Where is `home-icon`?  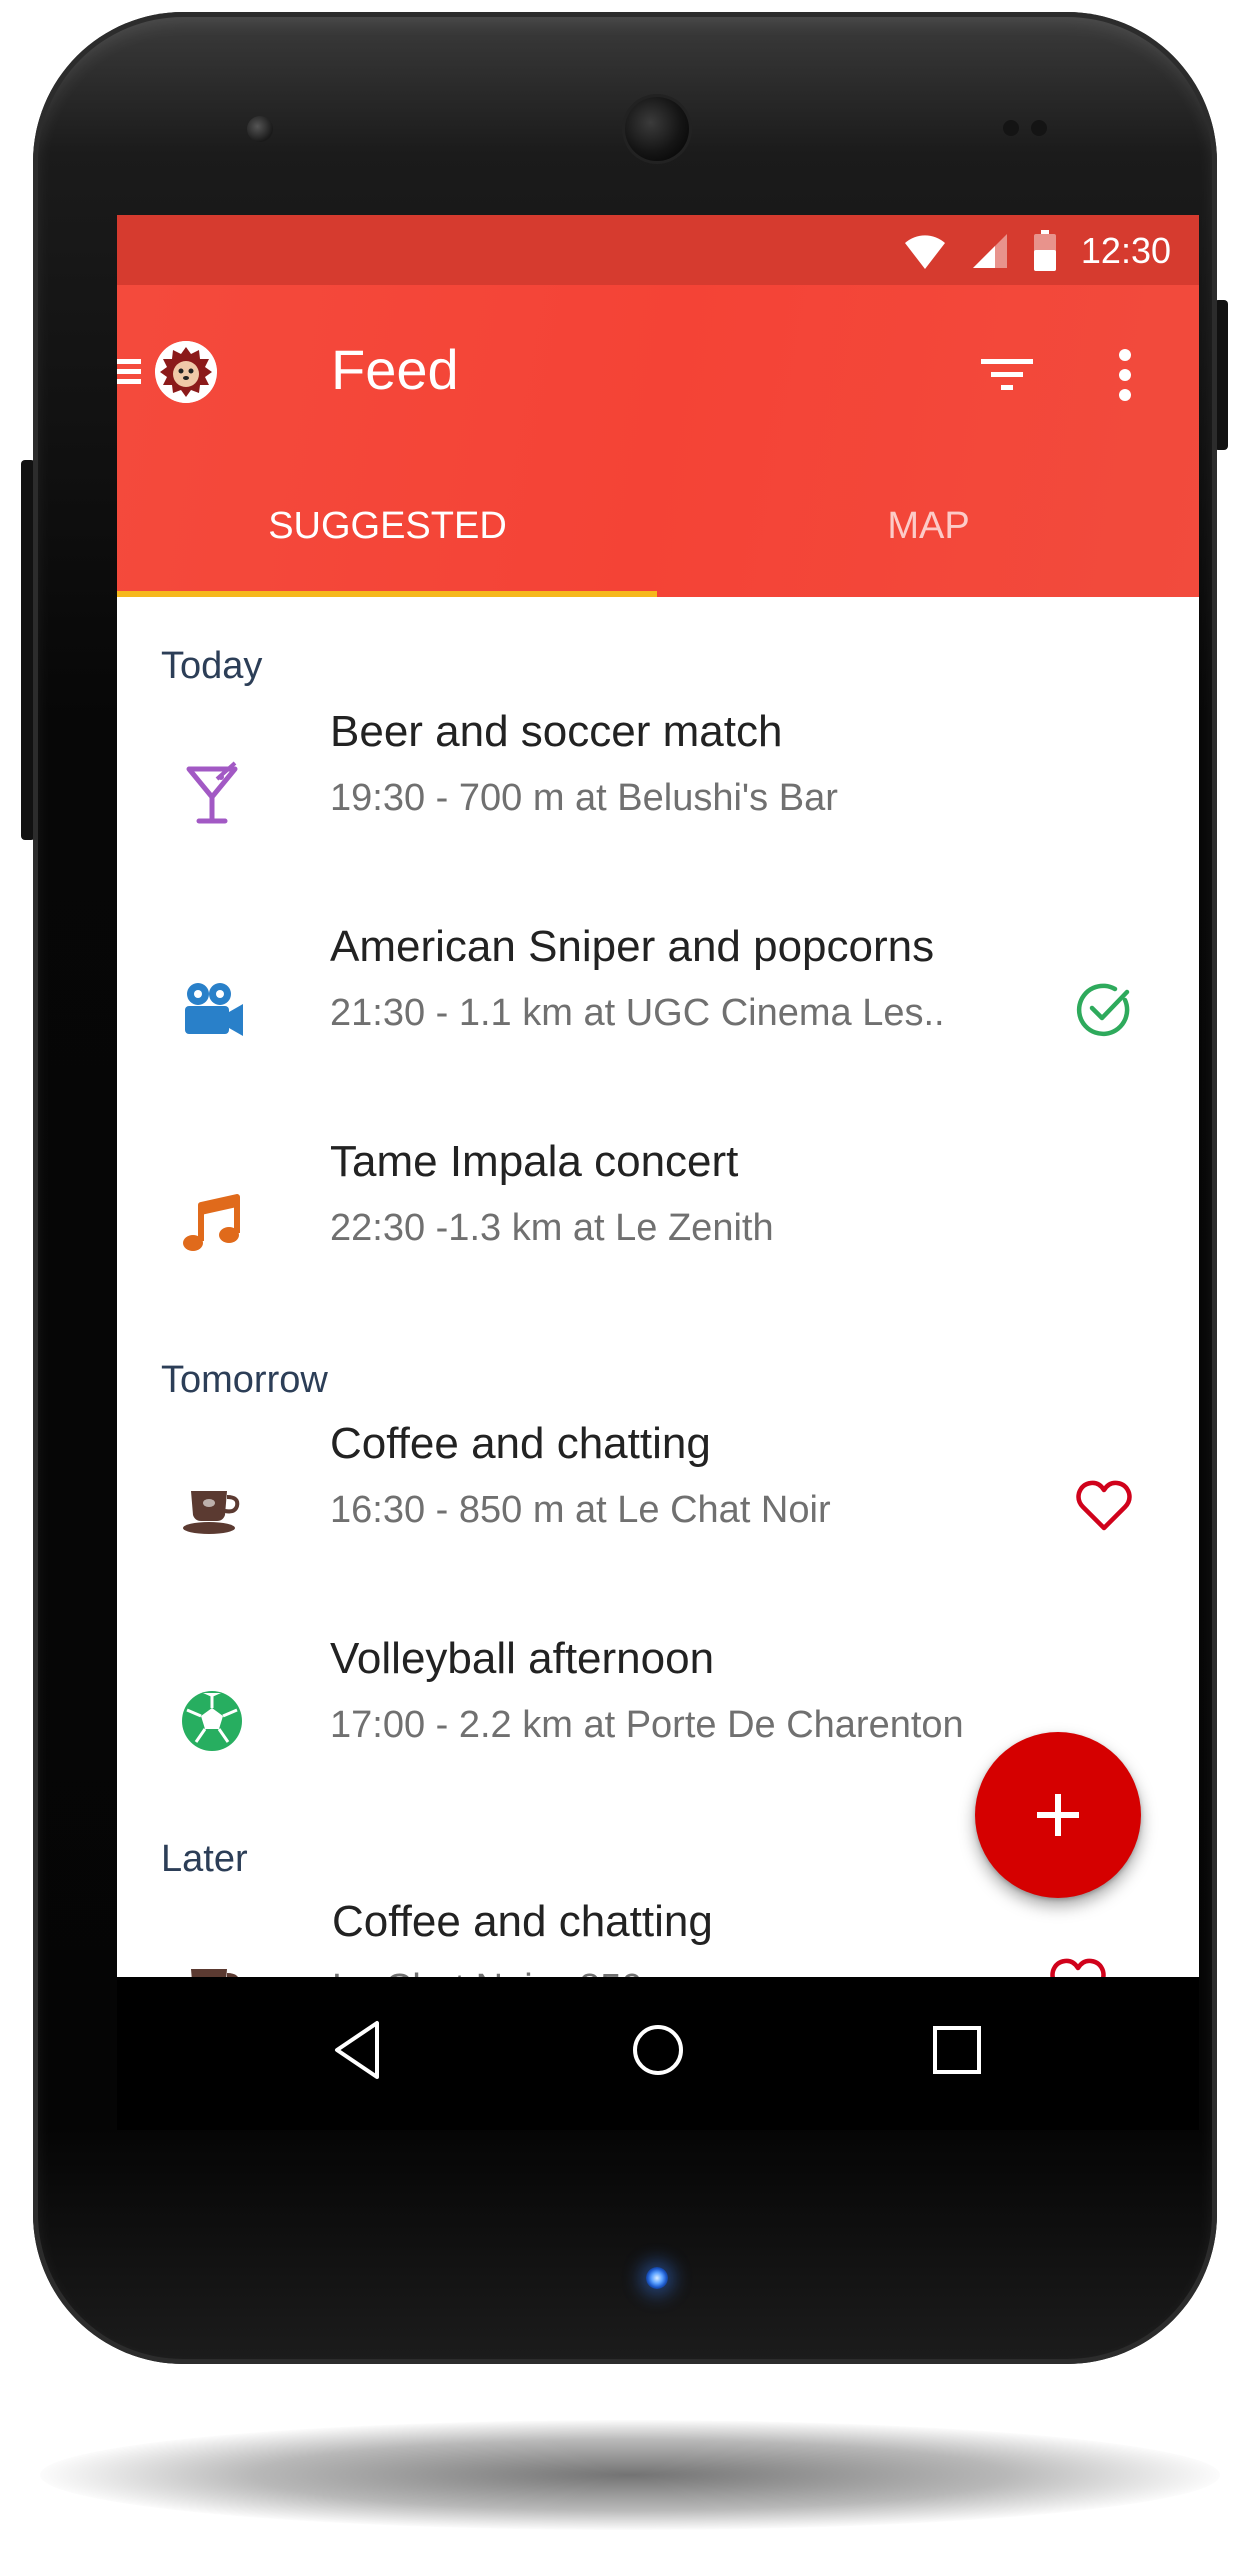
home-icon is located at coordinates (658, 2050).